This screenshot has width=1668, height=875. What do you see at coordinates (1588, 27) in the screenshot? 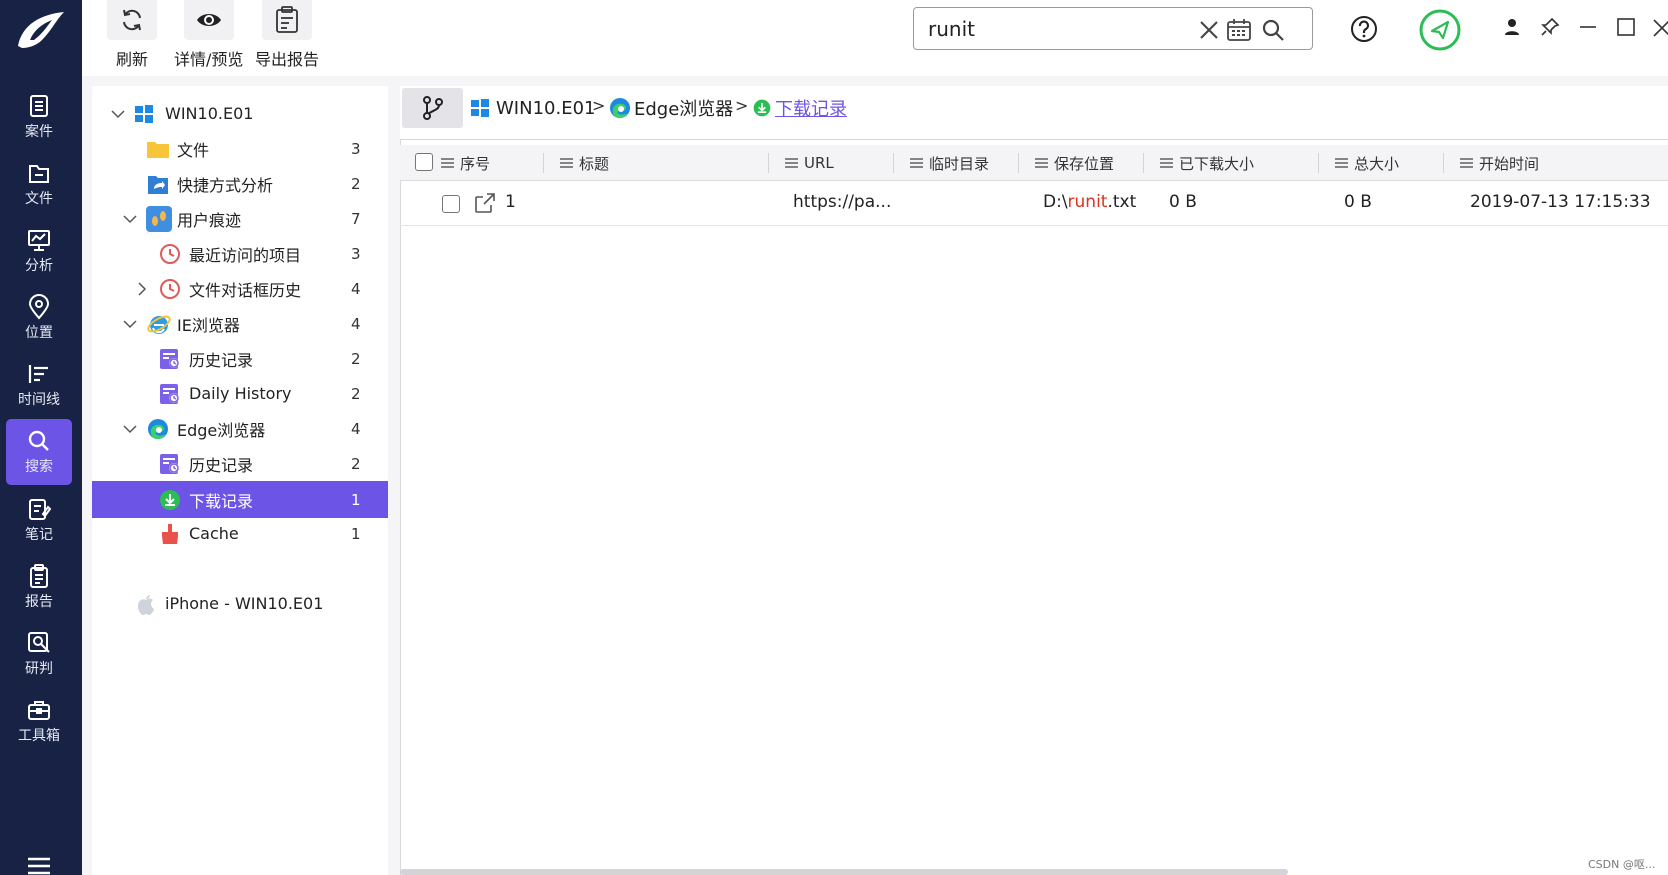
I see `minimize-icon` at bounding box center [1588, 27].